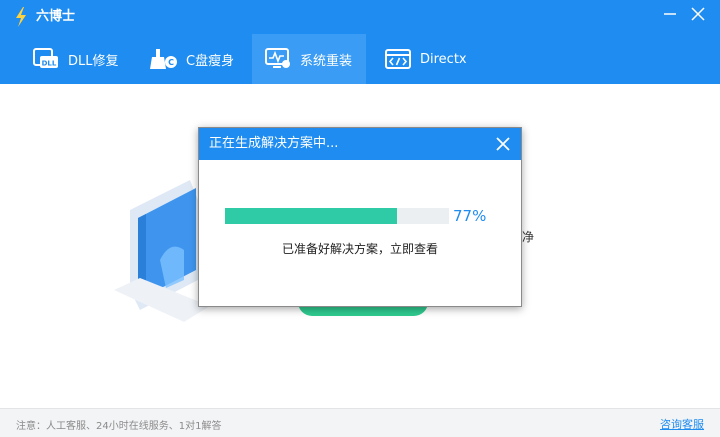 The height and width of the screenshot is (437, 720). I want to click on progress-bar, so click(337, 216).